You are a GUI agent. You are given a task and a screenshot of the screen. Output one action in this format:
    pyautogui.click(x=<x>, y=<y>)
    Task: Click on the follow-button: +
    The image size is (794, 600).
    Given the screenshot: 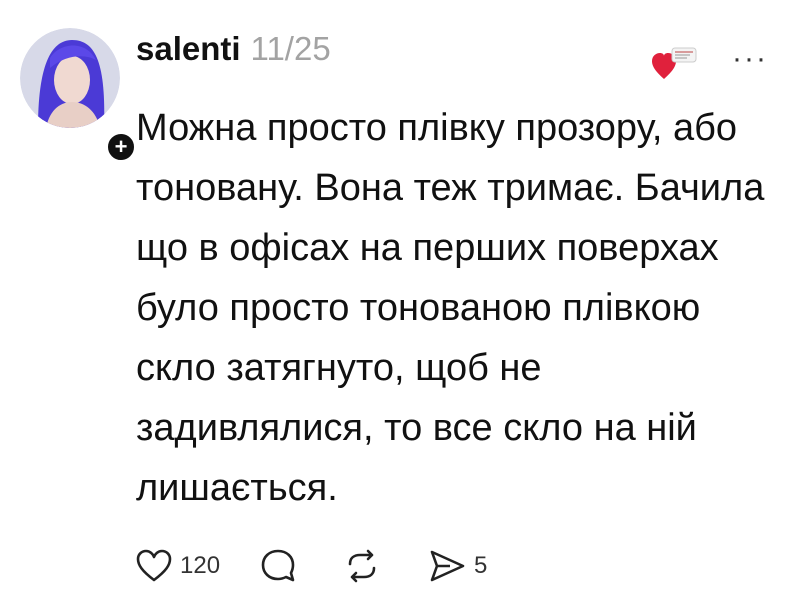 What is the action you would take?
    pyautogui.click(x=121, y=147)
    